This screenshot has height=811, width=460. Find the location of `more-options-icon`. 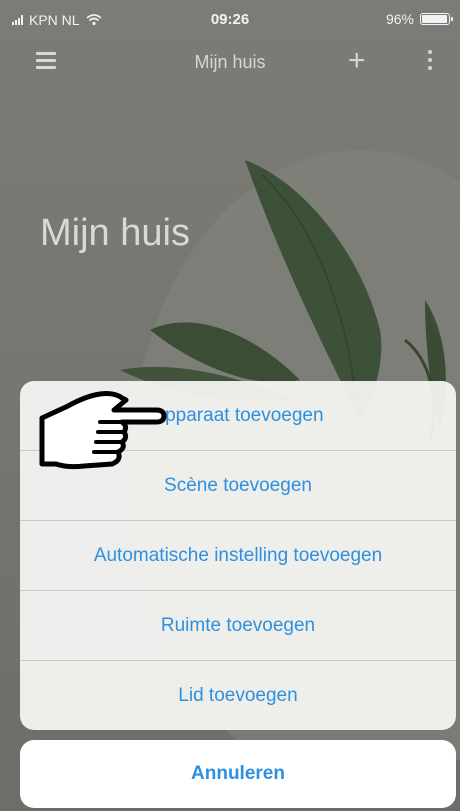

more-options-icon is located at coordinates (430, 62).